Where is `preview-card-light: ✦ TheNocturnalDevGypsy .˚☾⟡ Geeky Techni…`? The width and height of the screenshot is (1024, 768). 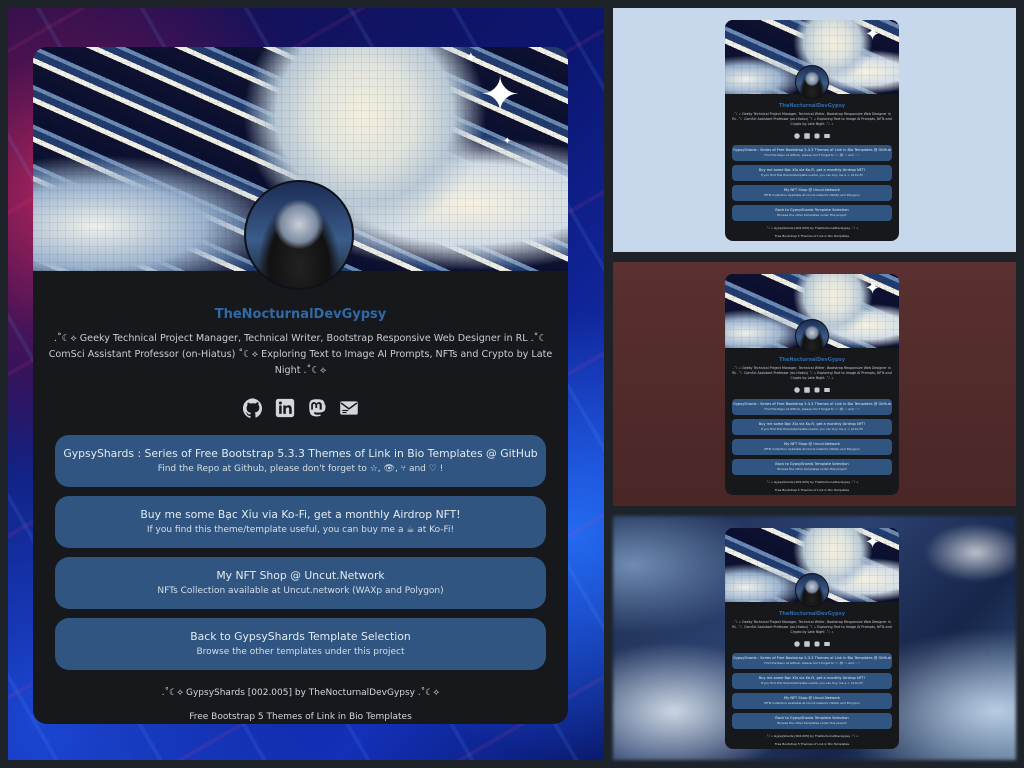
preview-card-light: ✦ TheNocturnalDevGypsy .˚☾⟡ Geeky Techni… is located at coordinates (812, 130).